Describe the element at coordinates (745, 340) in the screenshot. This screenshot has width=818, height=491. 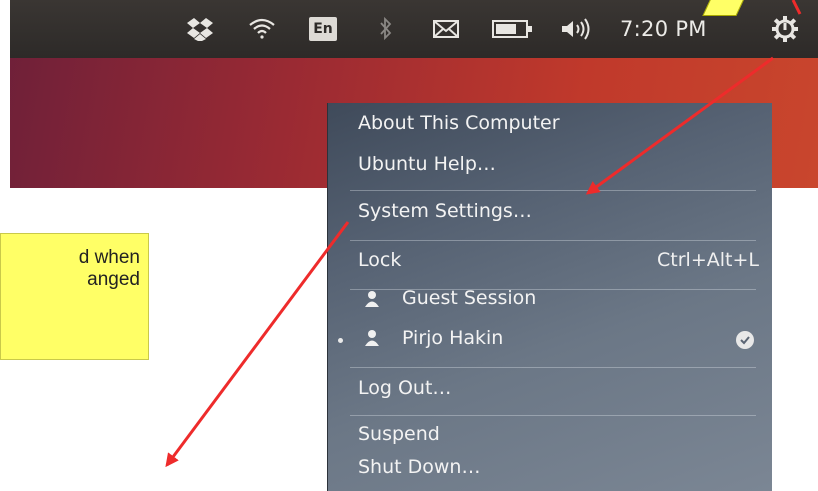
I see `checkmark-icon` at that location.